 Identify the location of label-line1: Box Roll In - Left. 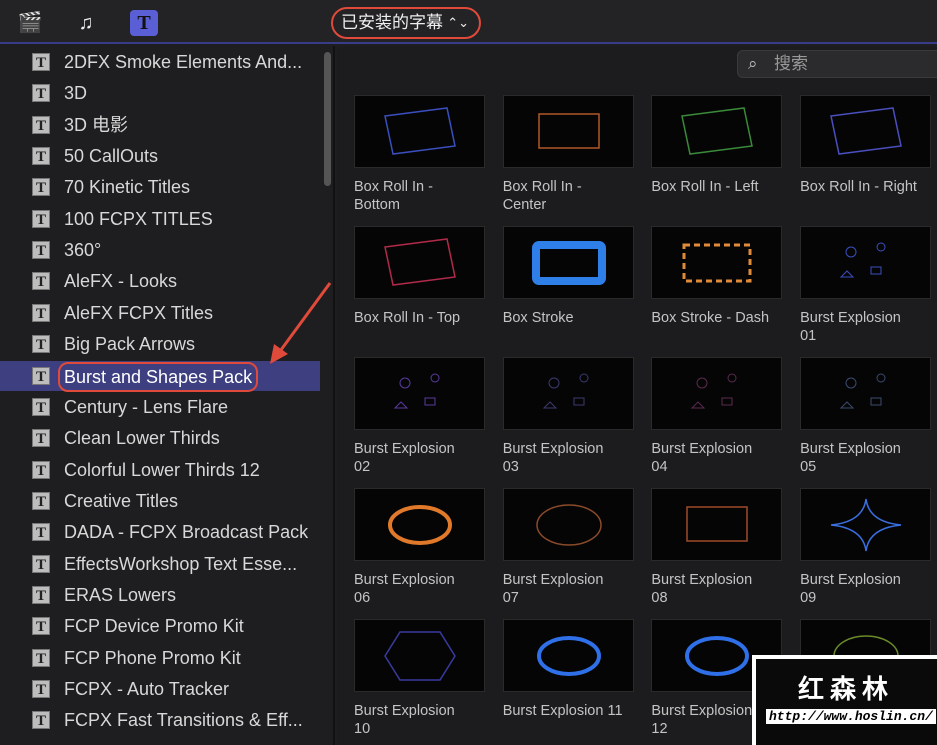
(705, 187).